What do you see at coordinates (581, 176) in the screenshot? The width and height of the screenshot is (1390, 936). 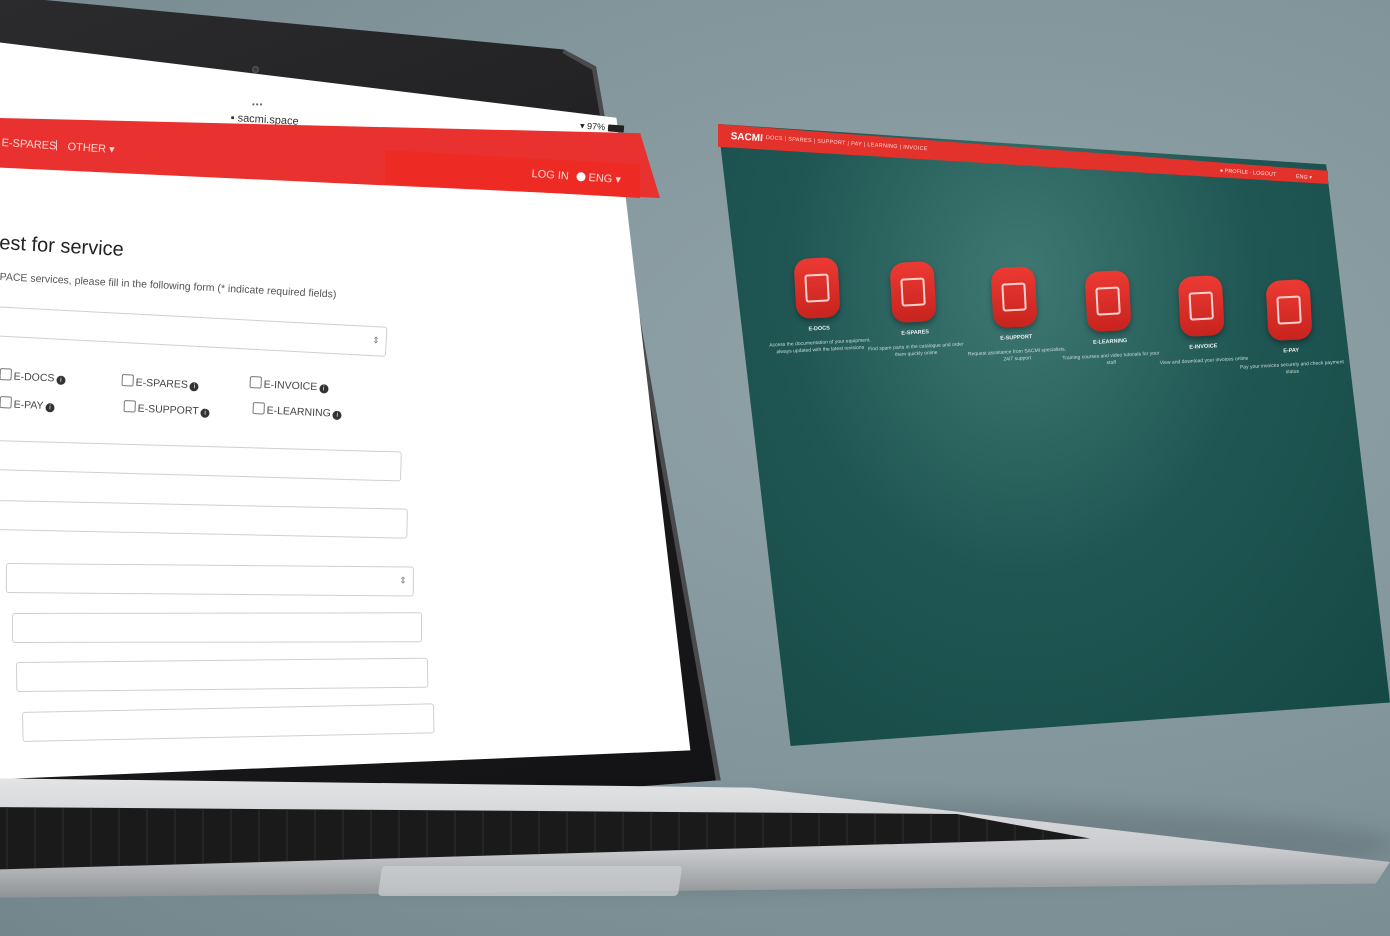 I see `globe-icon` at bounding box center [581, 176].